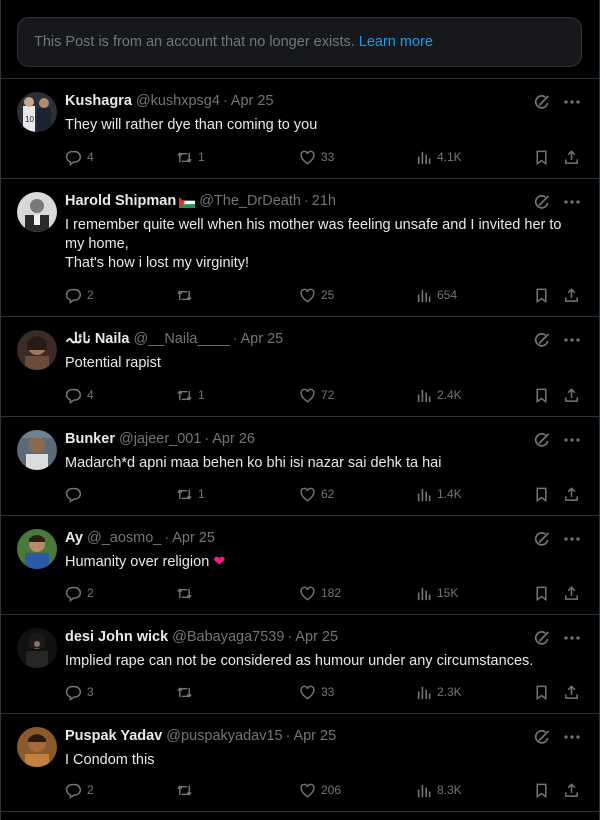 The image size is (600, 820). Describe the element at coordinates (316, 395) in the screenshot. I see `like-button: 72` at that location.